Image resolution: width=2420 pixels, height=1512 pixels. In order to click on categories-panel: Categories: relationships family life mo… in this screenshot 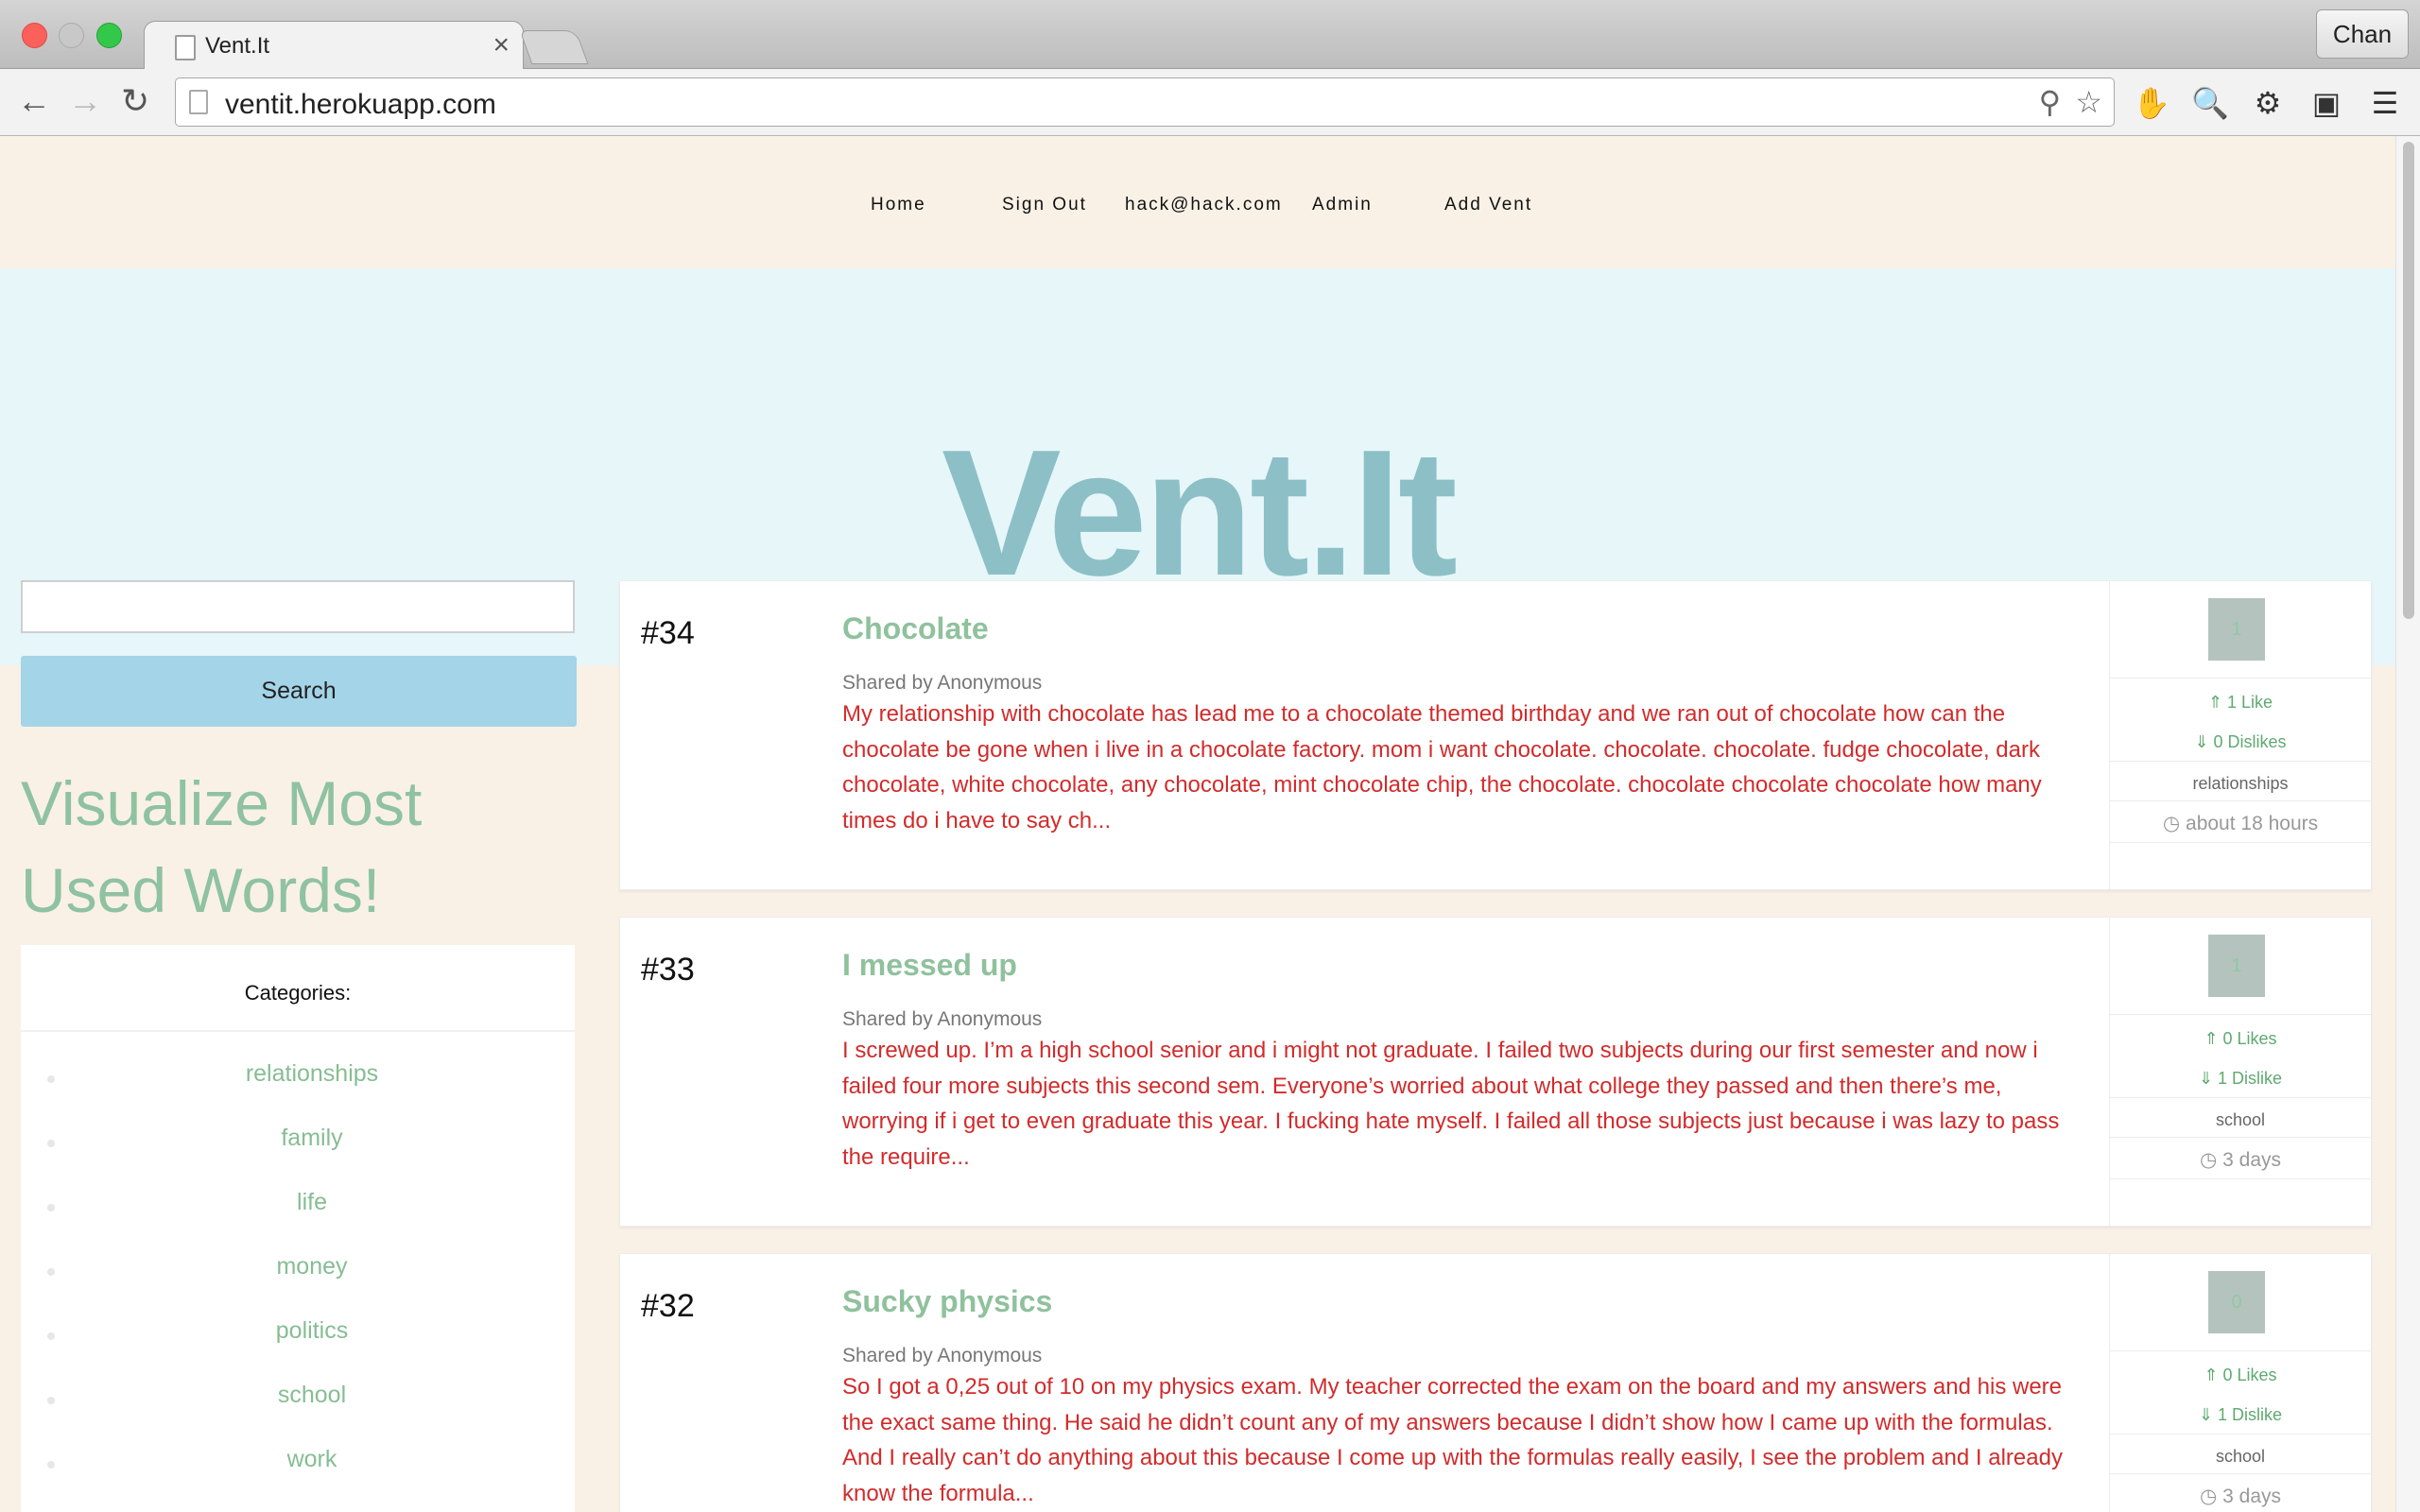, I will do `click(298, 1228)`.